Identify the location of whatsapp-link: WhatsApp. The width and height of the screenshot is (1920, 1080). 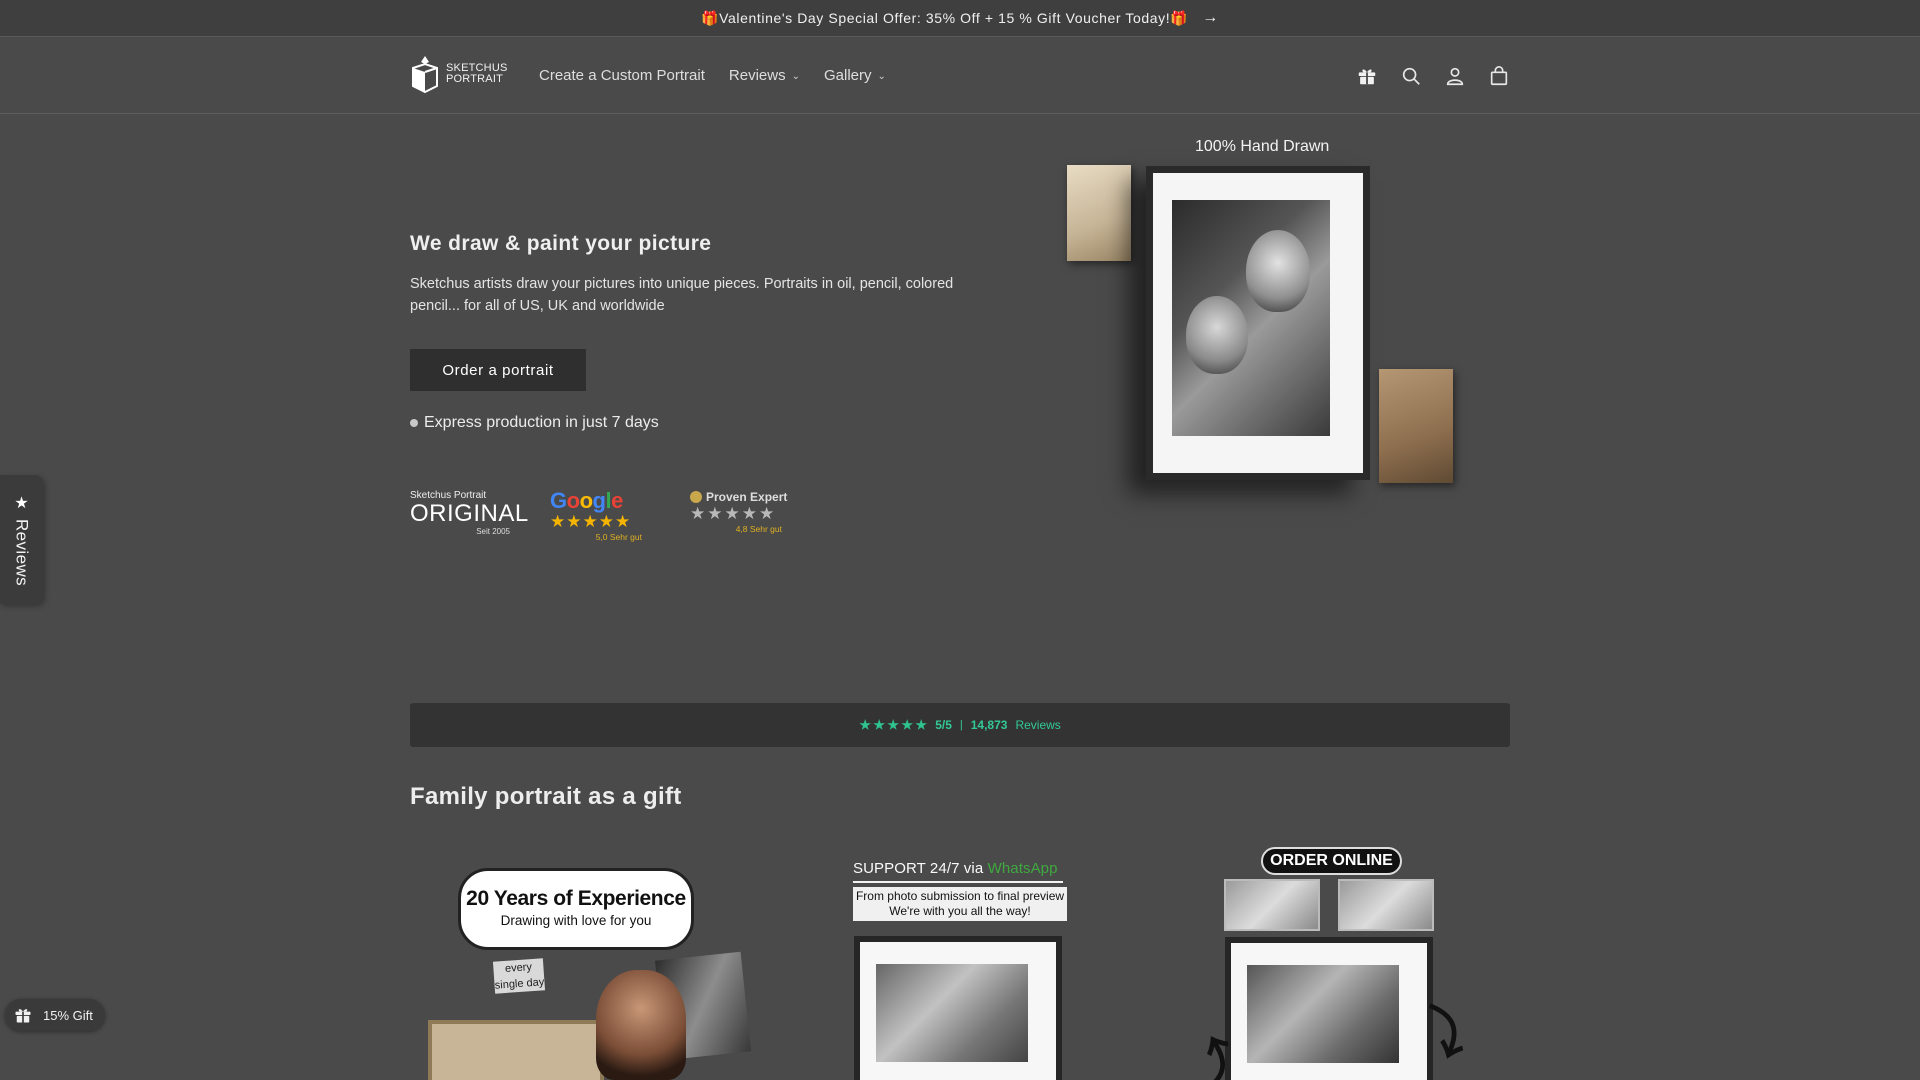
(1023, 868).